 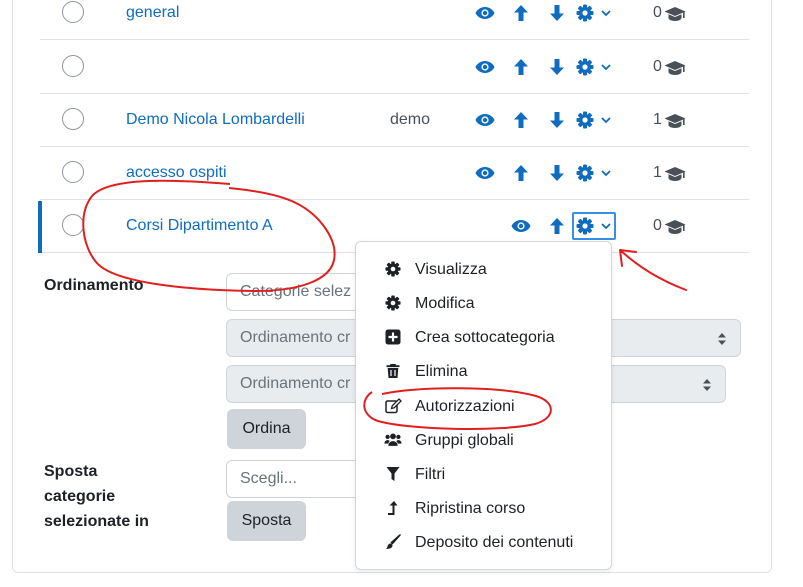 I want to click on sort-criteria-select-2-value: Ordinamento cr, so click(x=295, y=383).